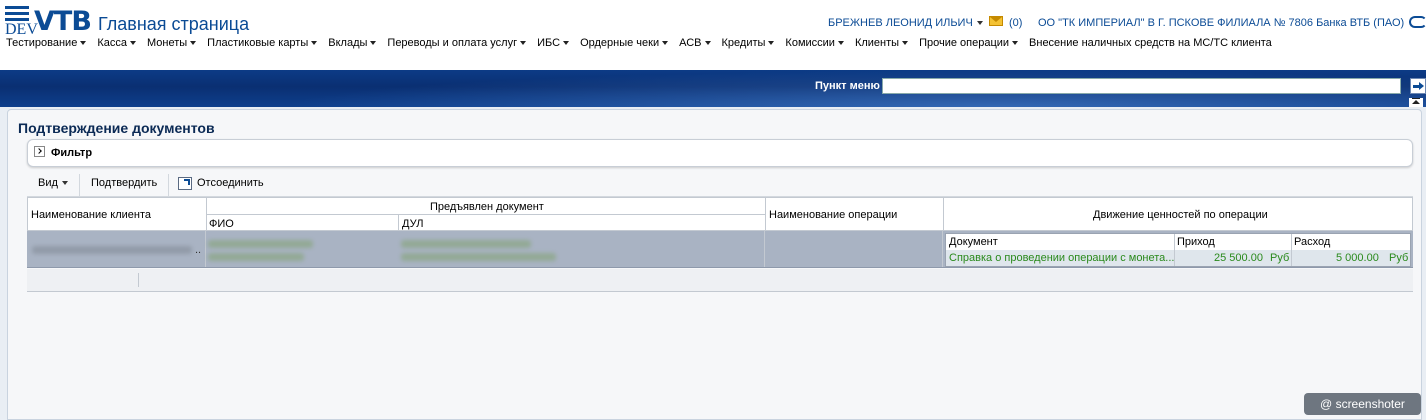 Image resolution: width=1426 pixels, height=420 pixels. Describe the element at coordinates (48, 183) in the screenshot. I see `view-label: Вид` at that location.